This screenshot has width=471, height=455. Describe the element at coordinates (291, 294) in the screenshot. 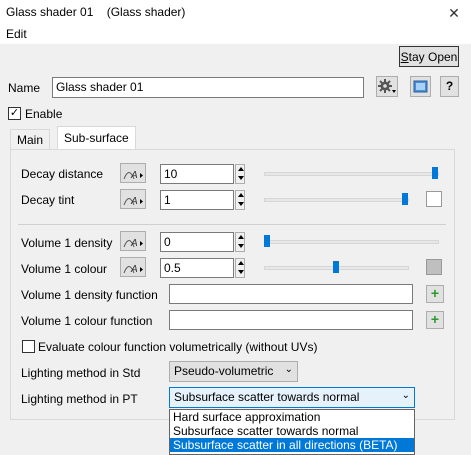

I see `volume1-density-function-input` at that location.